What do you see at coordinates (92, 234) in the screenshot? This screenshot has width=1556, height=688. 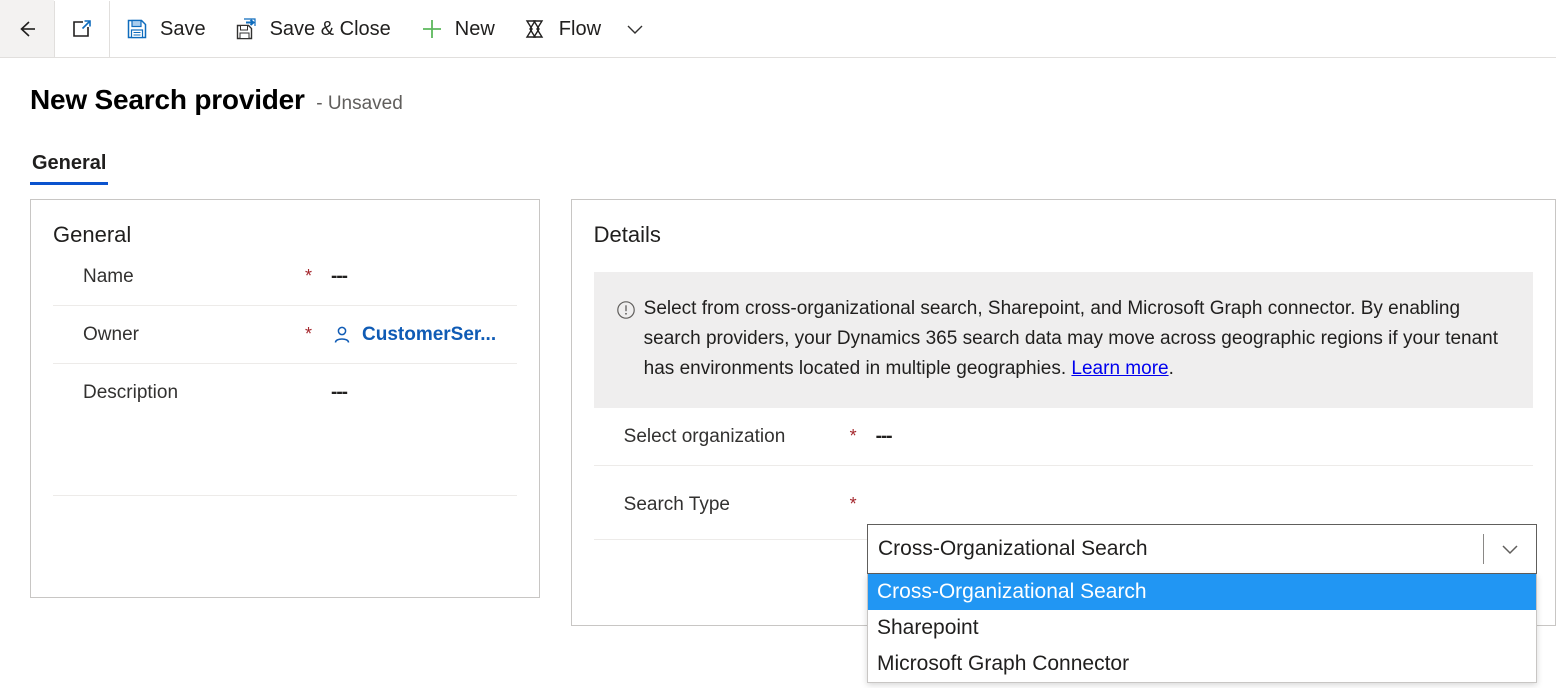 I see `general-section-title: General` at bounding box center [92, 234].